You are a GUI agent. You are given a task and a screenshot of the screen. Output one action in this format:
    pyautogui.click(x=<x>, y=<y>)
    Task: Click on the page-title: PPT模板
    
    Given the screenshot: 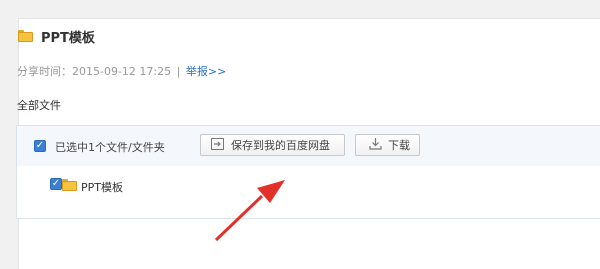 What is the action you would take?
    pyautogui.click(x=68, y=38)
    